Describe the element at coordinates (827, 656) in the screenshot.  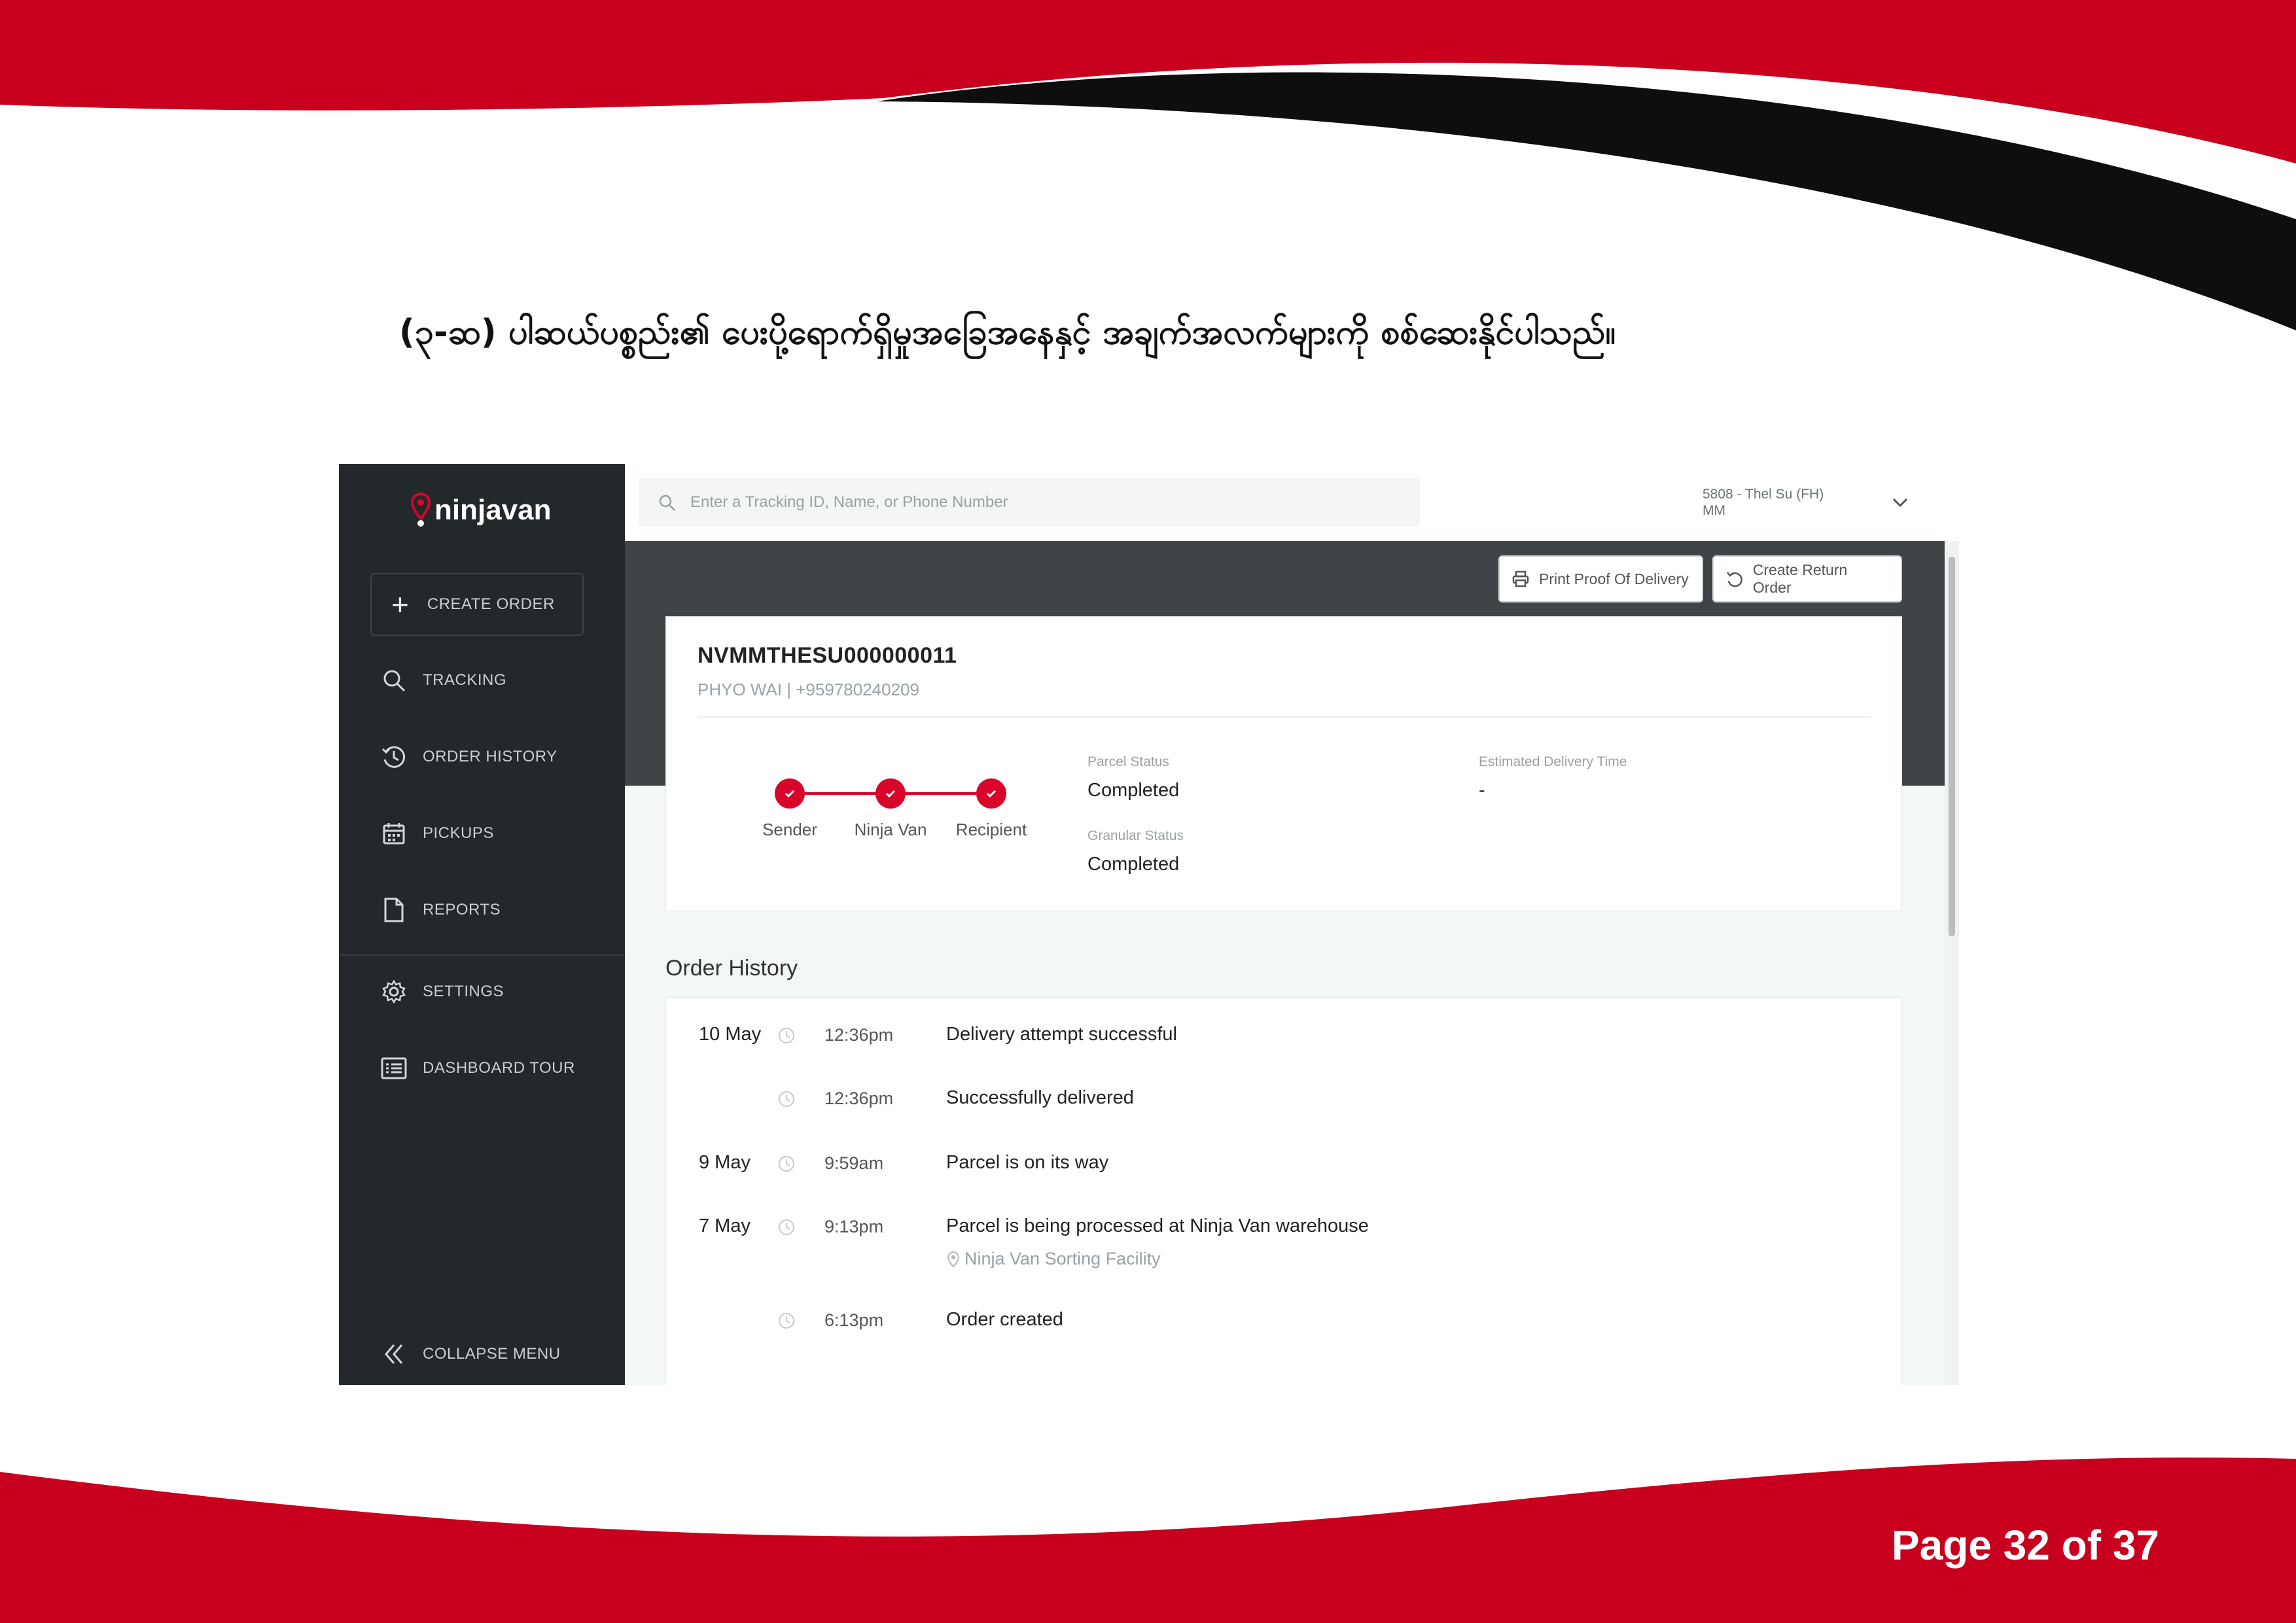
I see `tracking-id: NVMMTHESU000000011` at that location.